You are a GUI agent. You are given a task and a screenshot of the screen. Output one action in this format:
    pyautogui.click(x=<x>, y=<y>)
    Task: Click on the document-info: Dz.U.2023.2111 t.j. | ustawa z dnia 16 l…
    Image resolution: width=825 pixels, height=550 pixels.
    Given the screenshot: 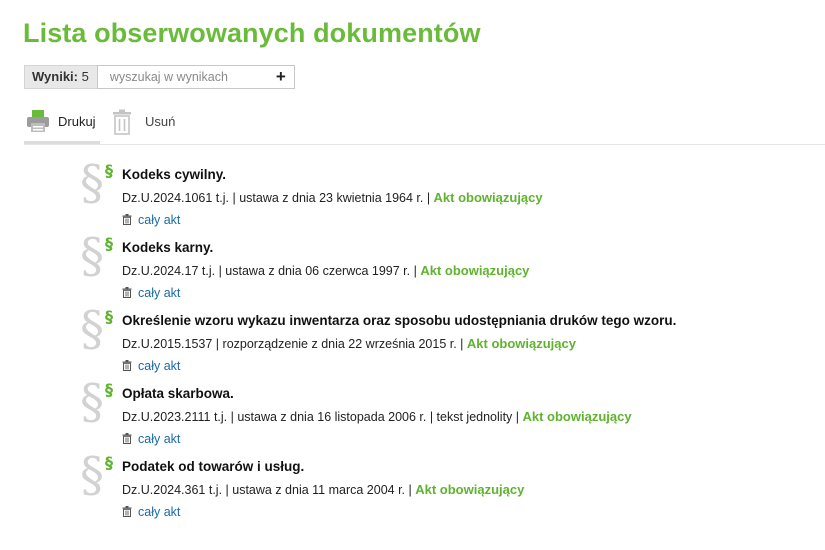 What is the action you would take?
    pyautogui.click(x=322, y=417)
    